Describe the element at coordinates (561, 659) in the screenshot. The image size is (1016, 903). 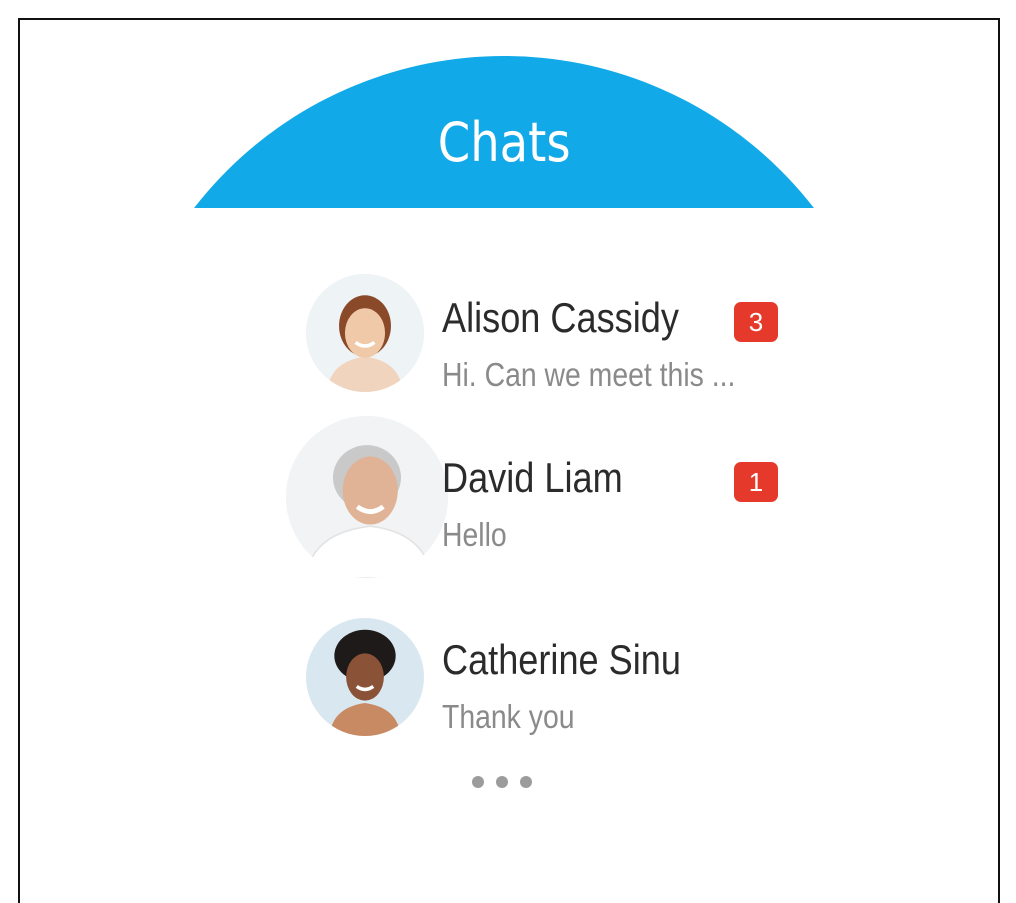
I see `chat-name: Catherine Sinu` at that location.